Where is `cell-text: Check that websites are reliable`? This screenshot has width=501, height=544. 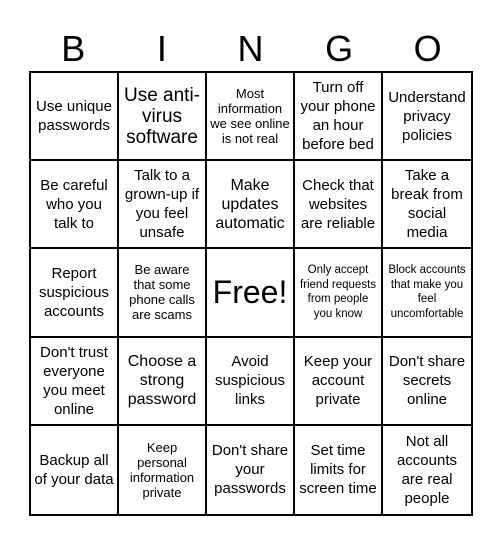 cell-text: Check that websites are reliable is located at coordinates (338, 204).